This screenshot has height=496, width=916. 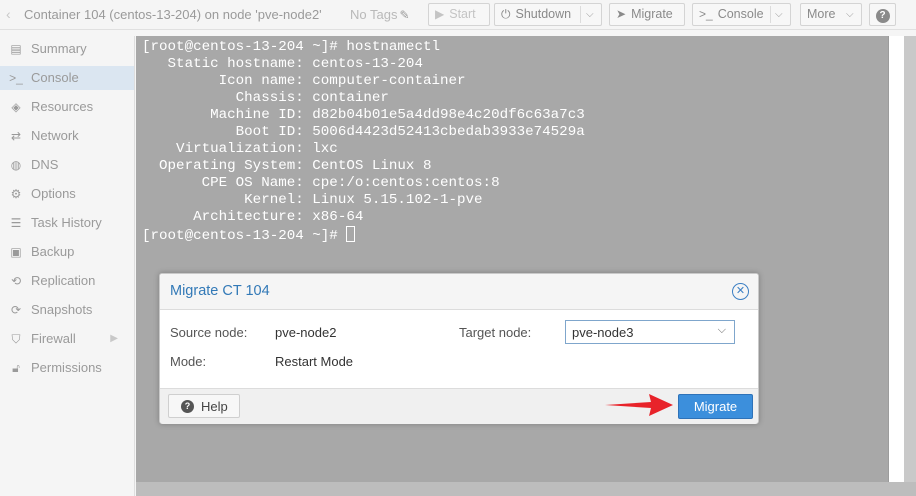 What do you see at coordinates (304, 81) in the screenshot?
I see `terminal-line: Icon name: computer-container` at bounding box center [304, 81].